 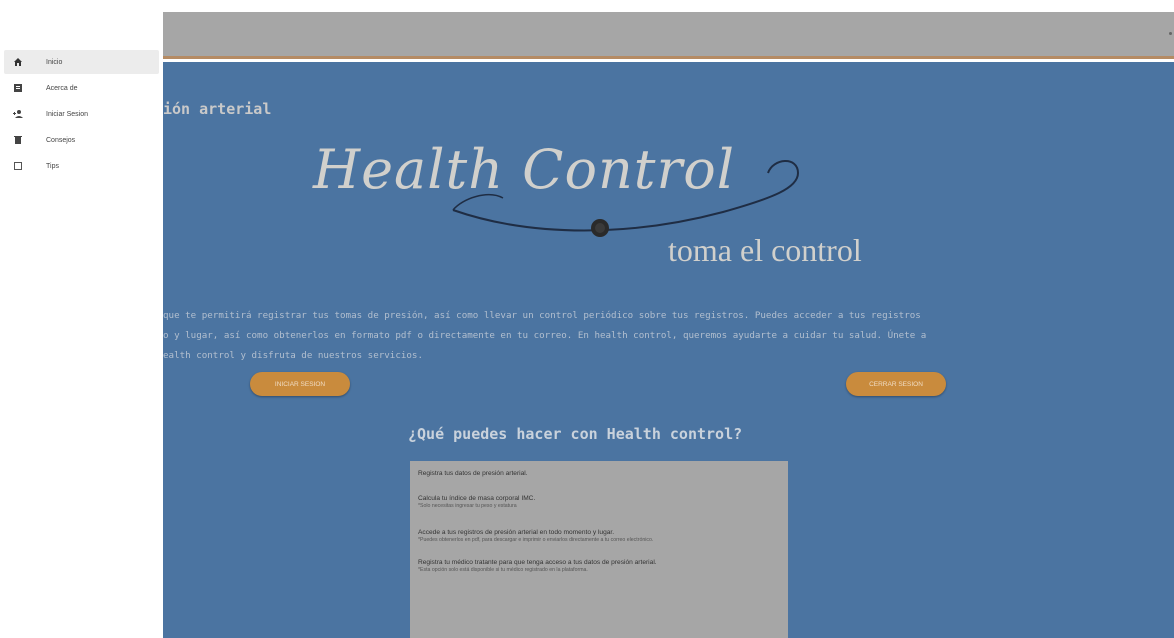 What do you see at coordinates (18, 62) in the screenshot?
I see `home-icon` at bounding box center [18, 62].